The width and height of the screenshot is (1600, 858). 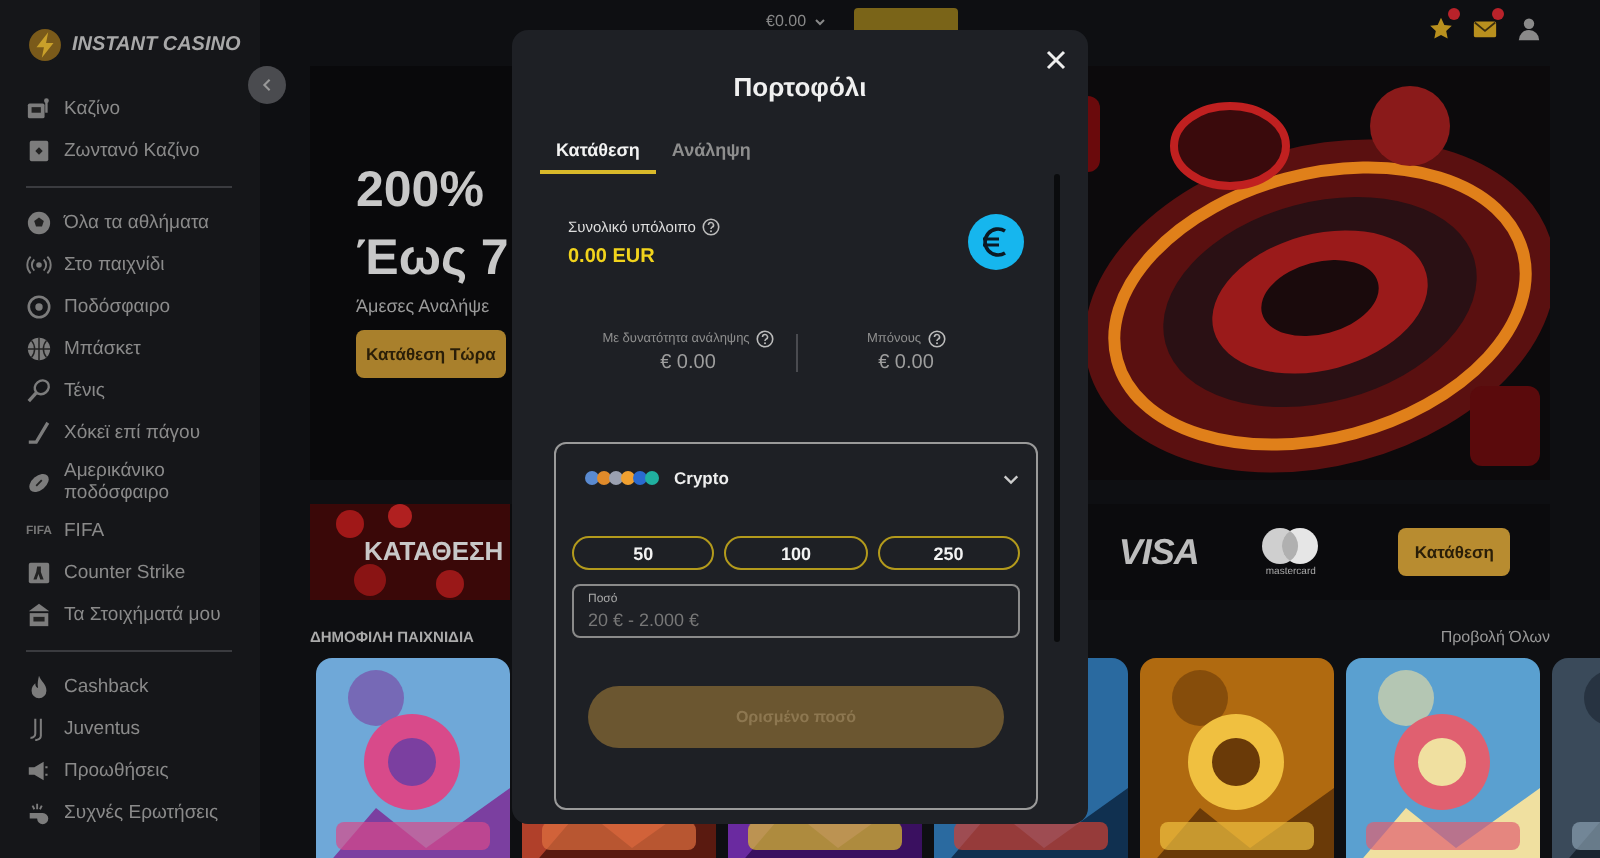 I want to click on sidebar-item: Προωθήσεις, so click(x=130, y=771).